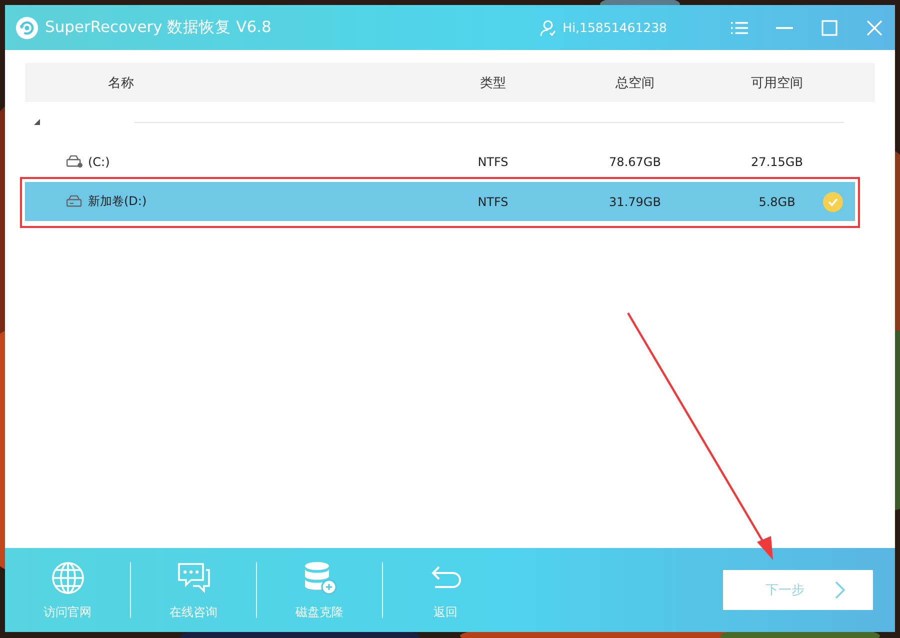  I want to click on toolbar-button: 访问官网, so click(67, 590).